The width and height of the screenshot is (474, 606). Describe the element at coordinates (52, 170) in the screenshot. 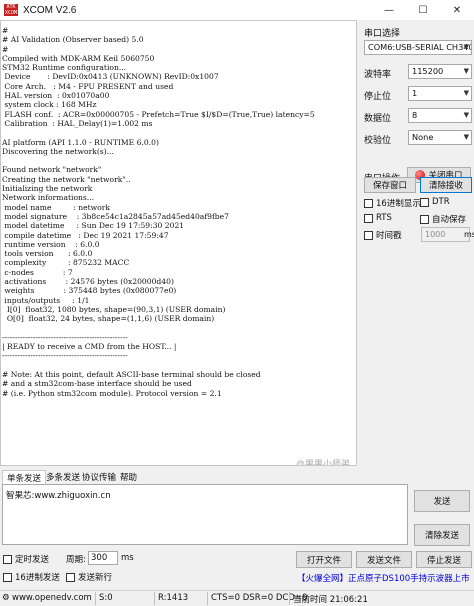

I see `terminal-line: Found network "network"` at that location.